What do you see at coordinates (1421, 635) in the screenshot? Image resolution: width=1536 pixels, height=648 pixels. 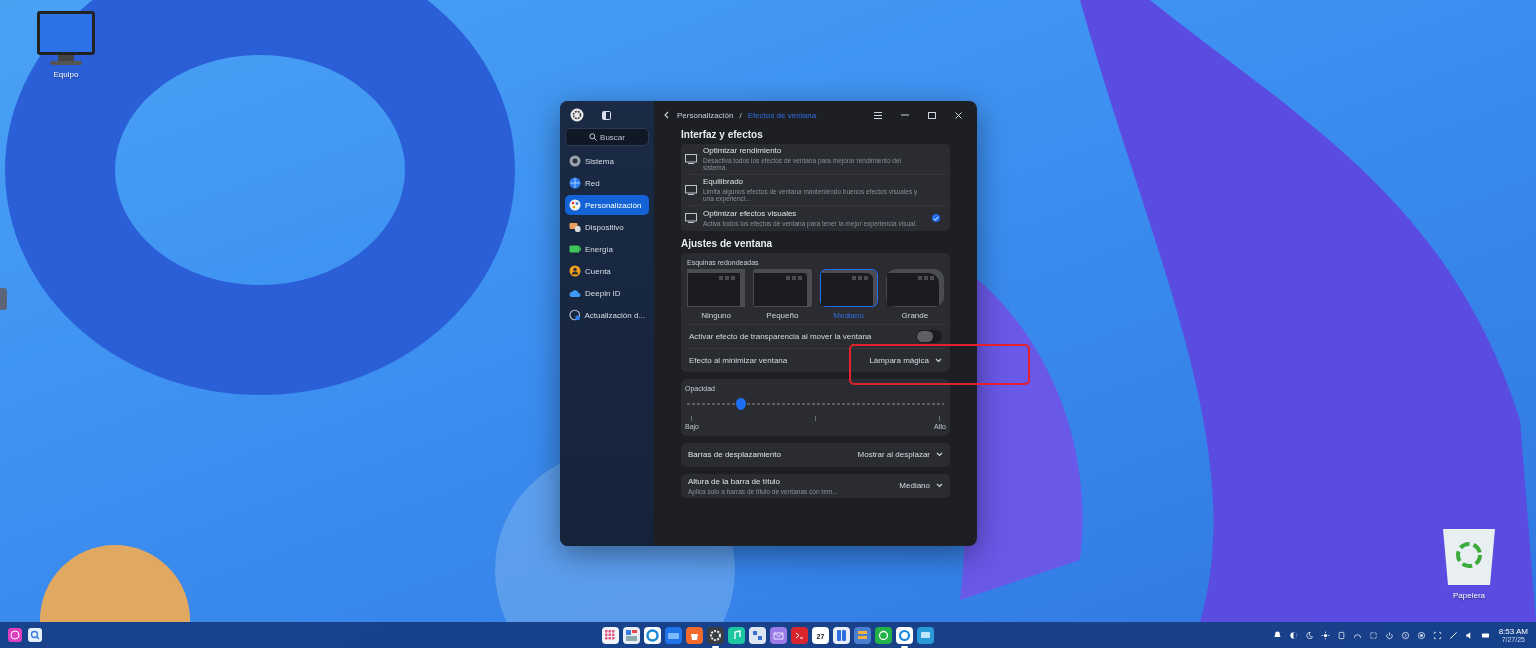 I see `record-icon` at bounding box center [1421, 635].